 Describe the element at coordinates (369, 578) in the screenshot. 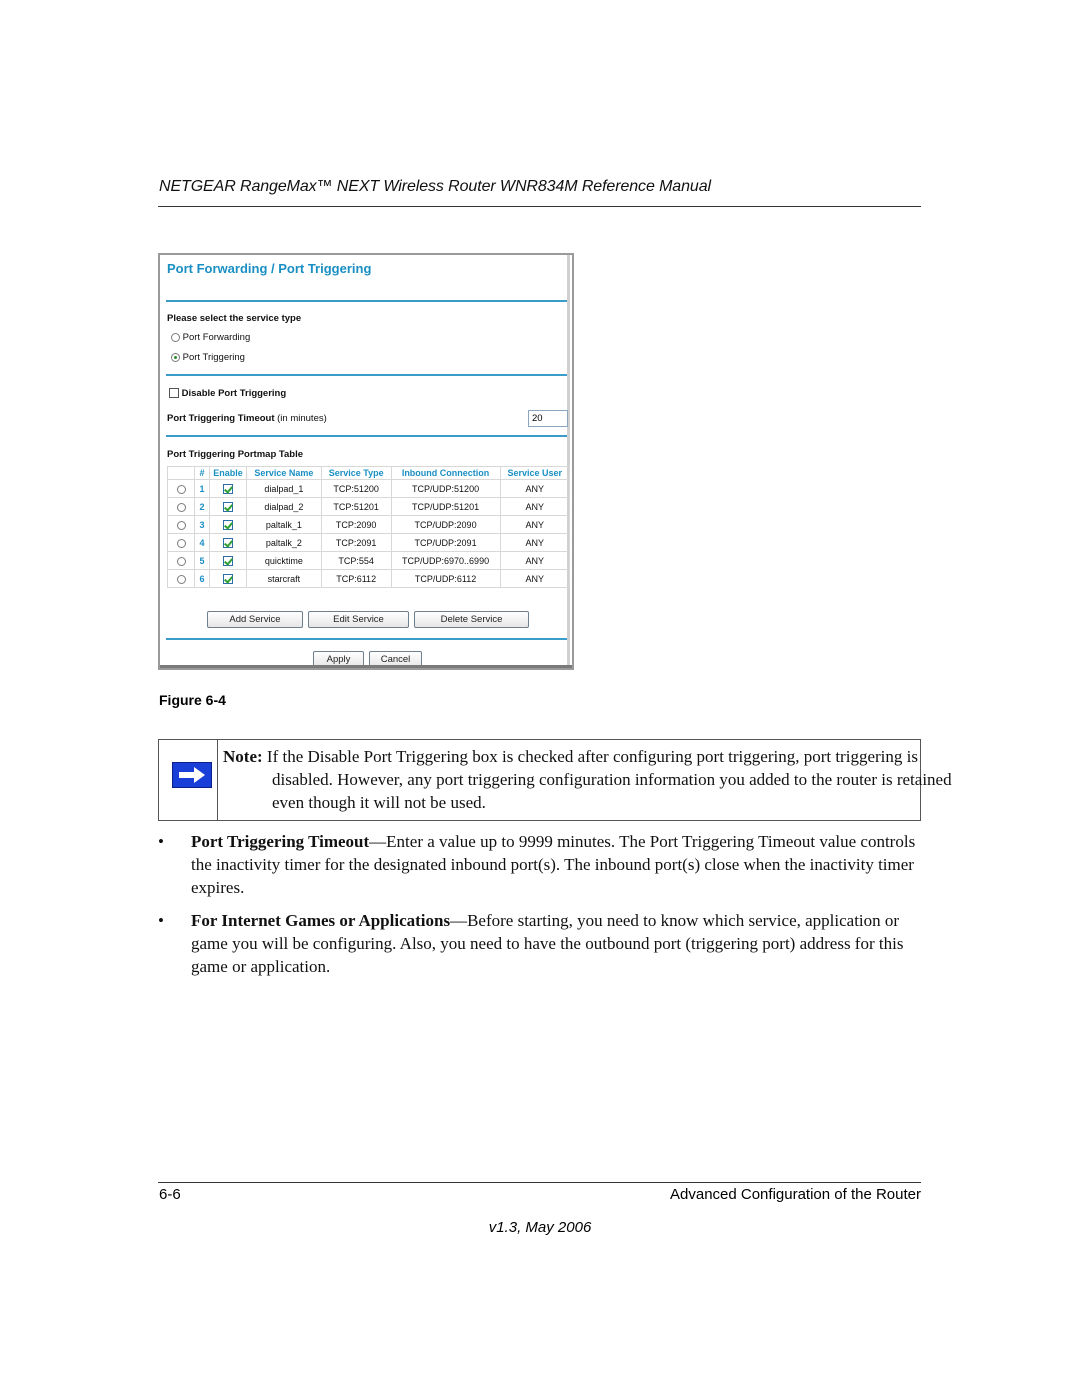

I see `table-row: 6 starcraft TCP:6112 TCP/UDP:6112 ANY` at that location.